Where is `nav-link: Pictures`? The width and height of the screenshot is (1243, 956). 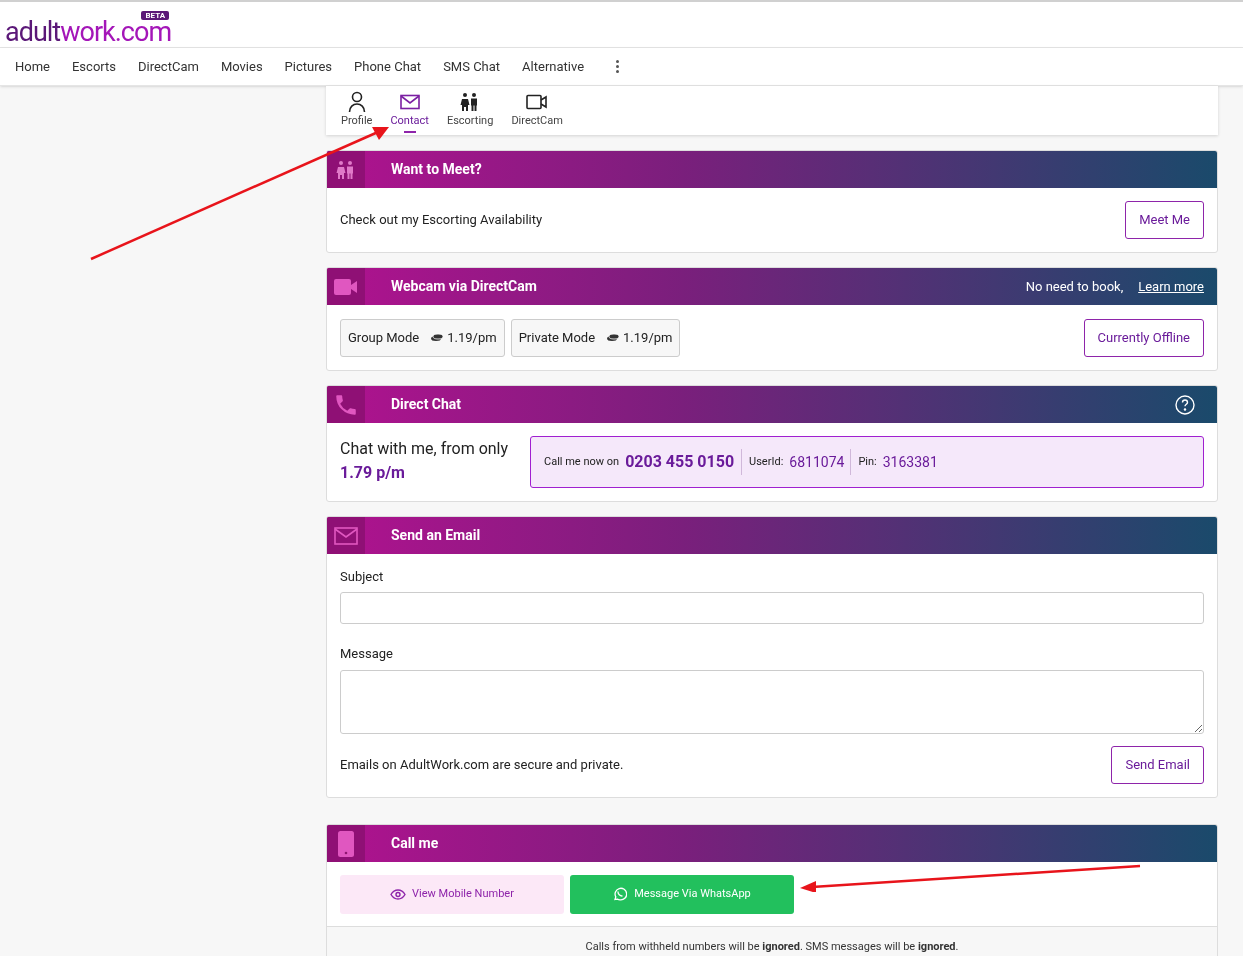
nav-link: Pictures is located at coordinates (308, 66).